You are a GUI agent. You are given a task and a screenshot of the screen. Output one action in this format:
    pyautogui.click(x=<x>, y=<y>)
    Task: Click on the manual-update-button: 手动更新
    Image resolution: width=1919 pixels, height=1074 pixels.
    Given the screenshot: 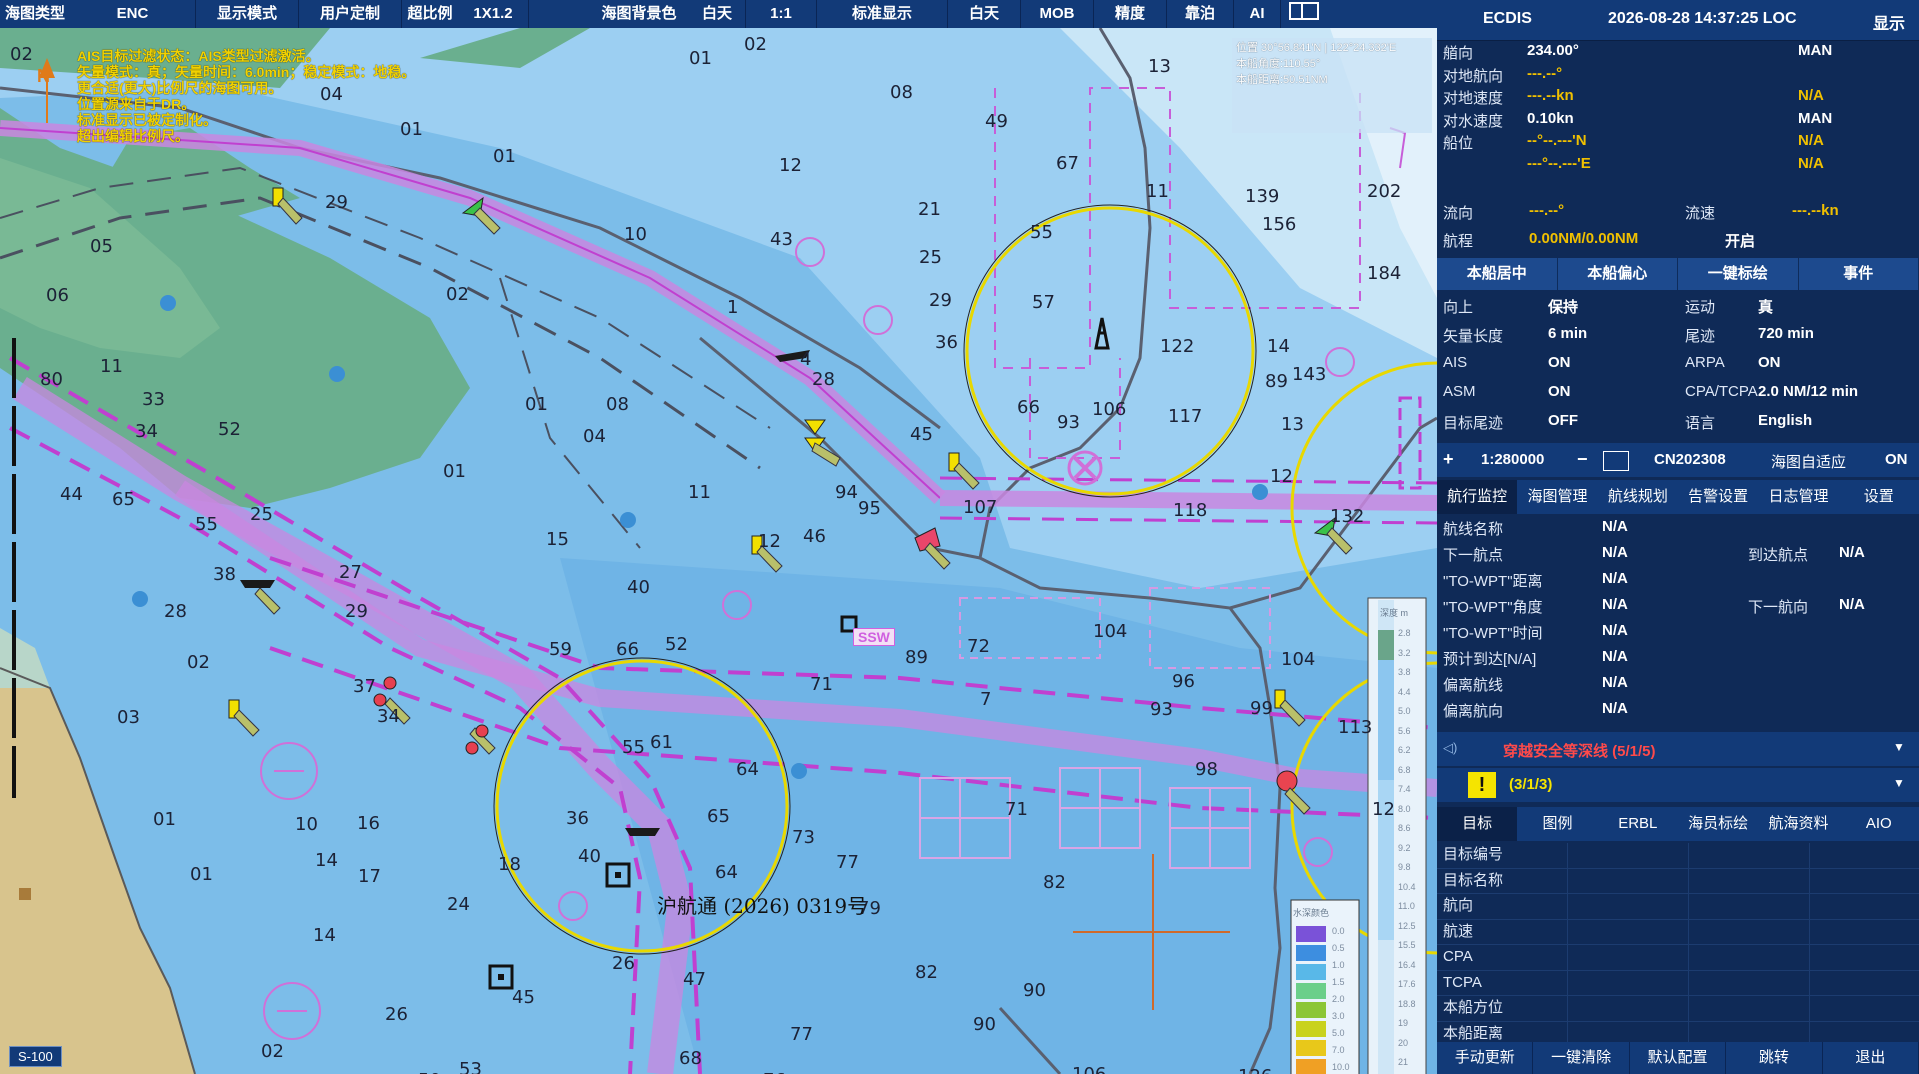 What is the action you would take?
    pyautogui.click(x=1485, y=1058)
    